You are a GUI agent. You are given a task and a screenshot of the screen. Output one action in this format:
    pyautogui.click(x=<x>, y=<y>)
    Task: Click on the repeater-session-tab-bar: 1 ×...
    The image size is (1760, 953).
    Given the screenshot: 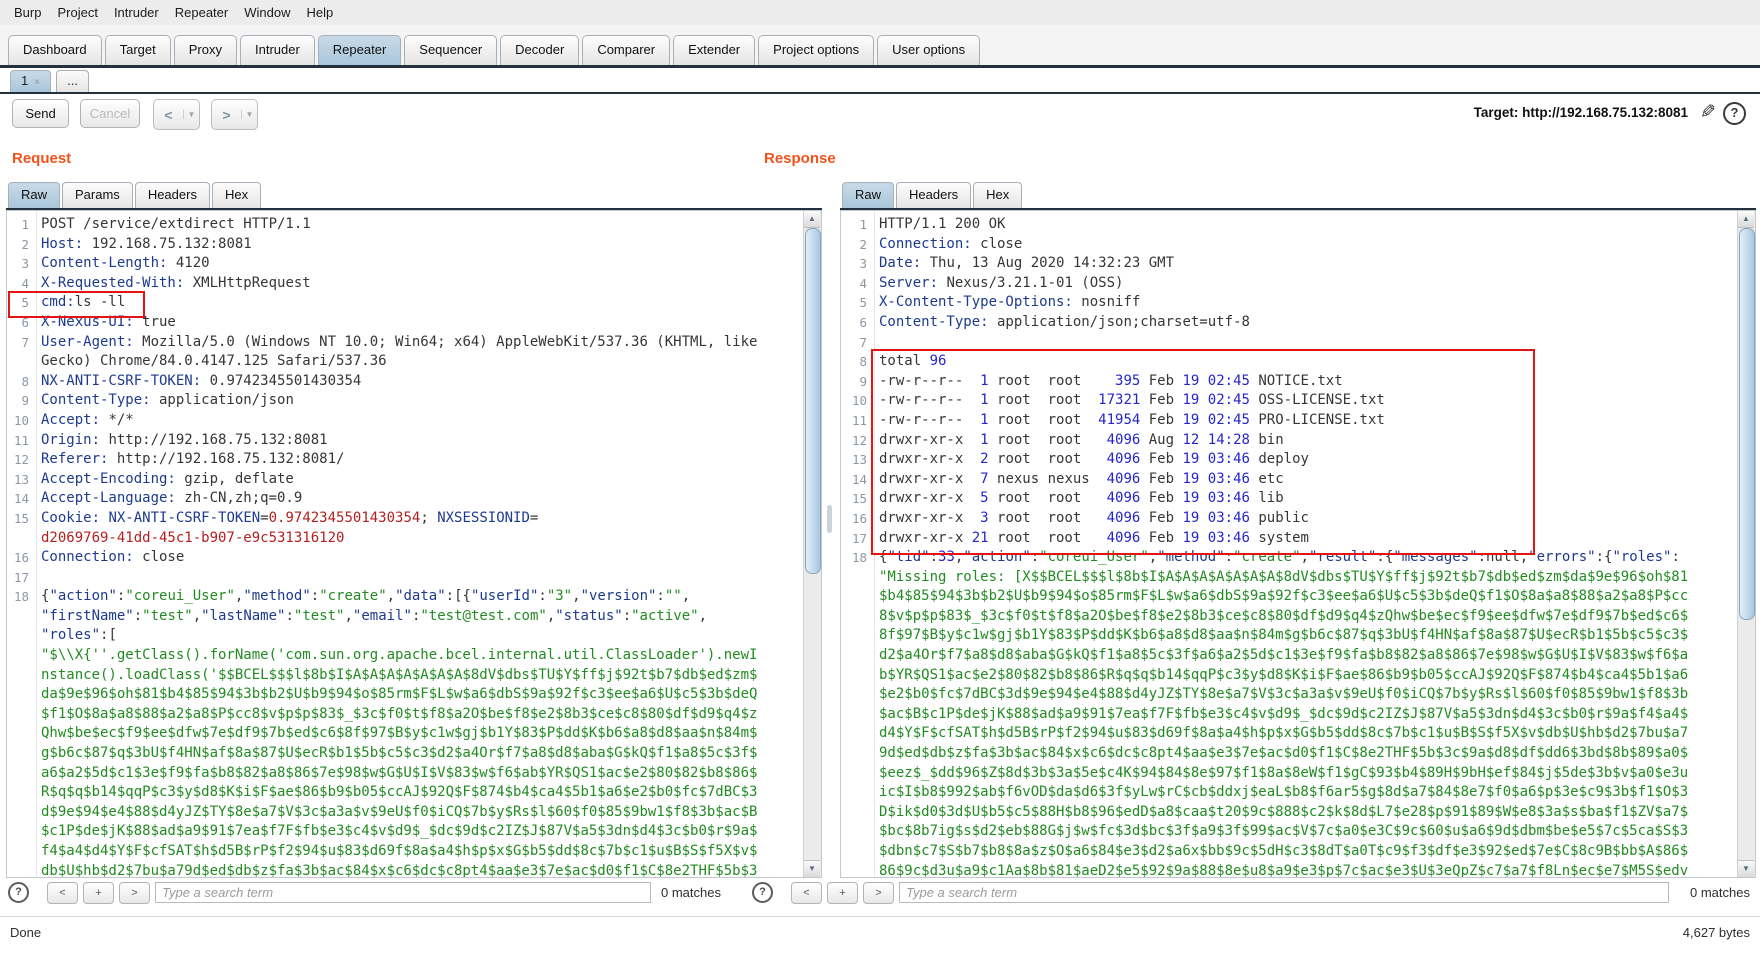 What is the action you would take?
    pyautogui.click(x=880, y=81)
    